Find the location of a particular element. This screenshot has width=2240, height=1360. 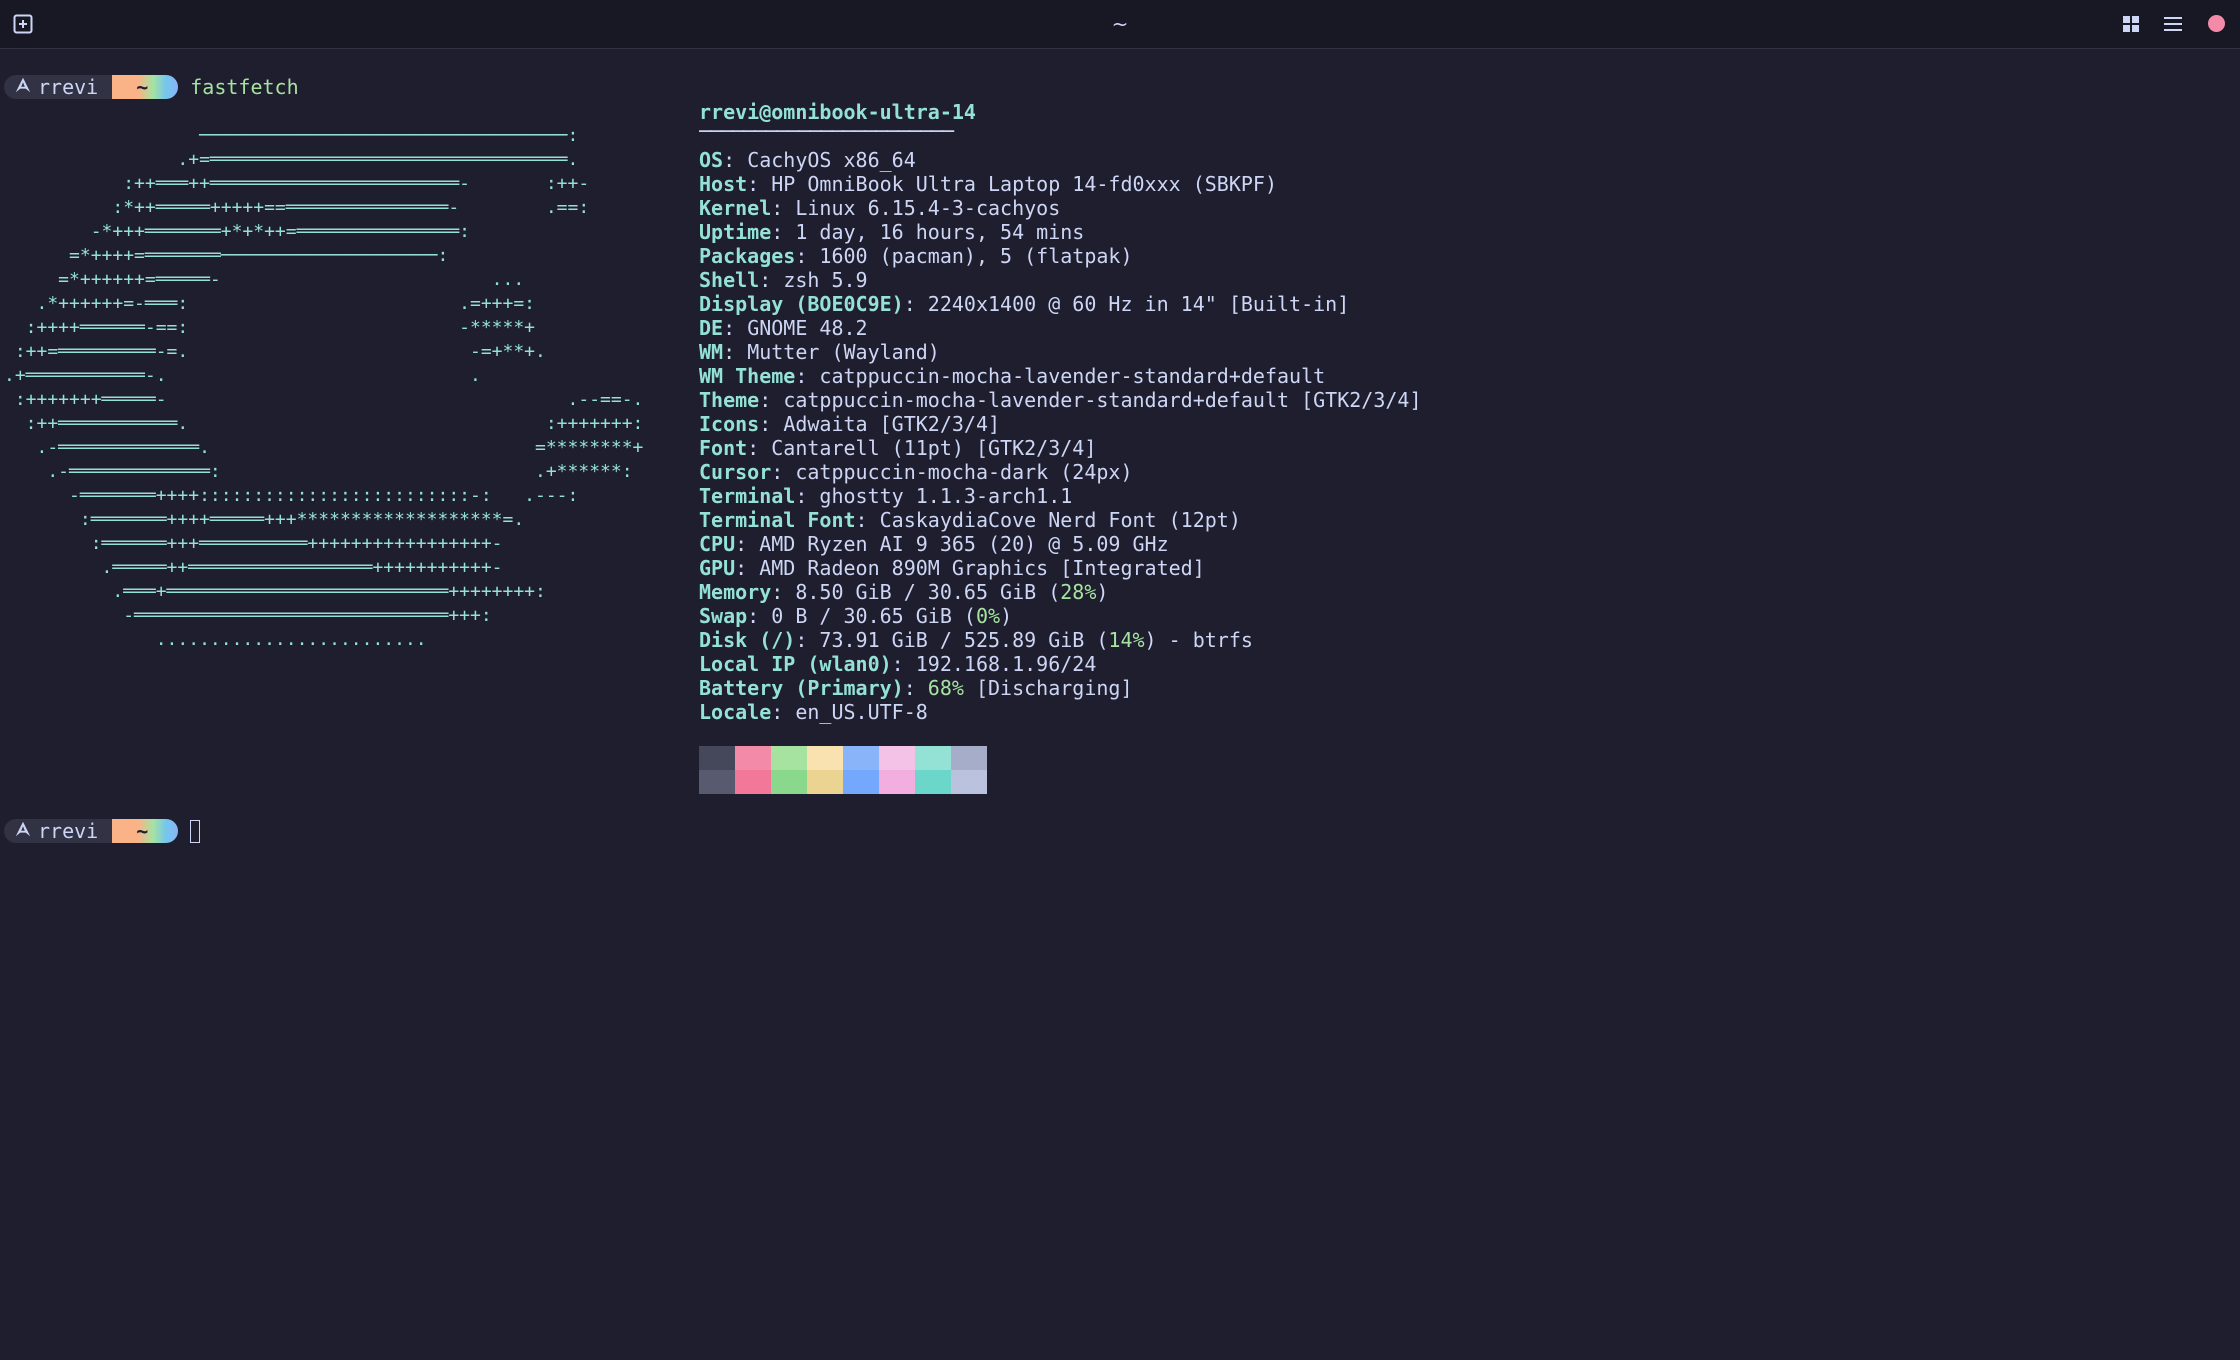

info-percent: 0% is located at coordinates (988, 616).